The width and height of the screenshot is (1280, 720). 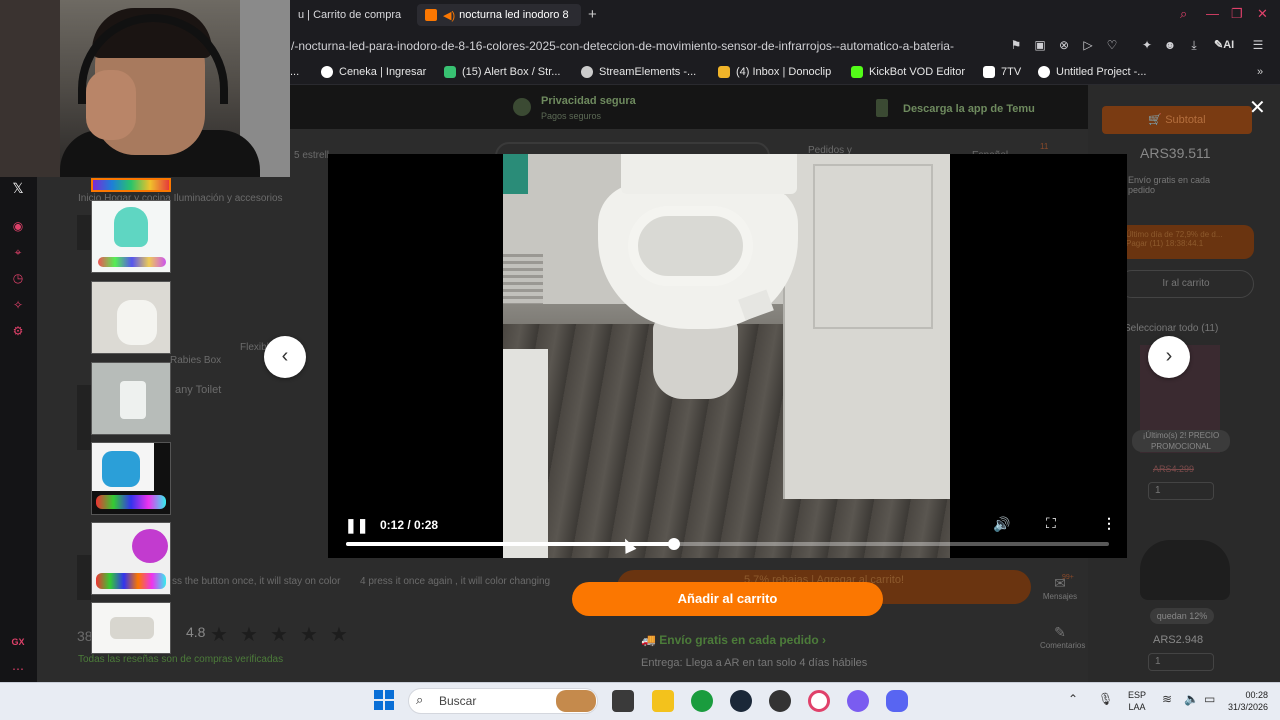 What do you see at coordinates (1064, 45) in the screenshot?
I see `adblock-icon: ⊗` at bounding box center [1064, 45].